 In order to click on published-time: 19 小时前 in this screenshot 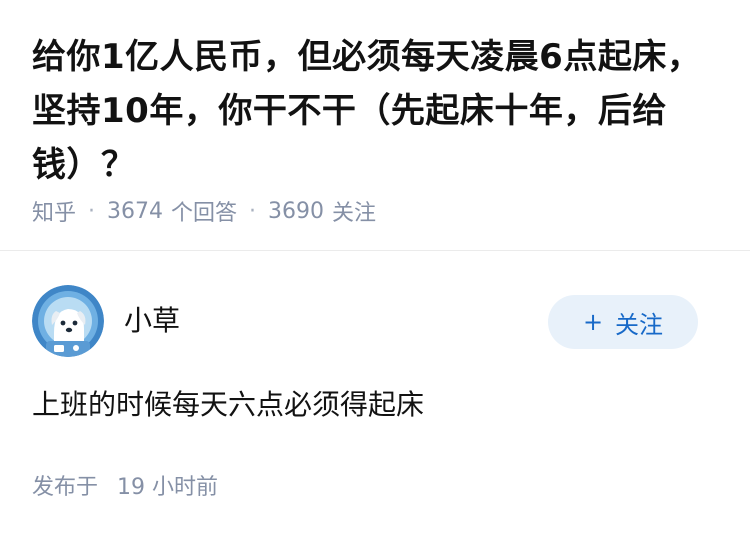, I will do `click(168, 487)`.